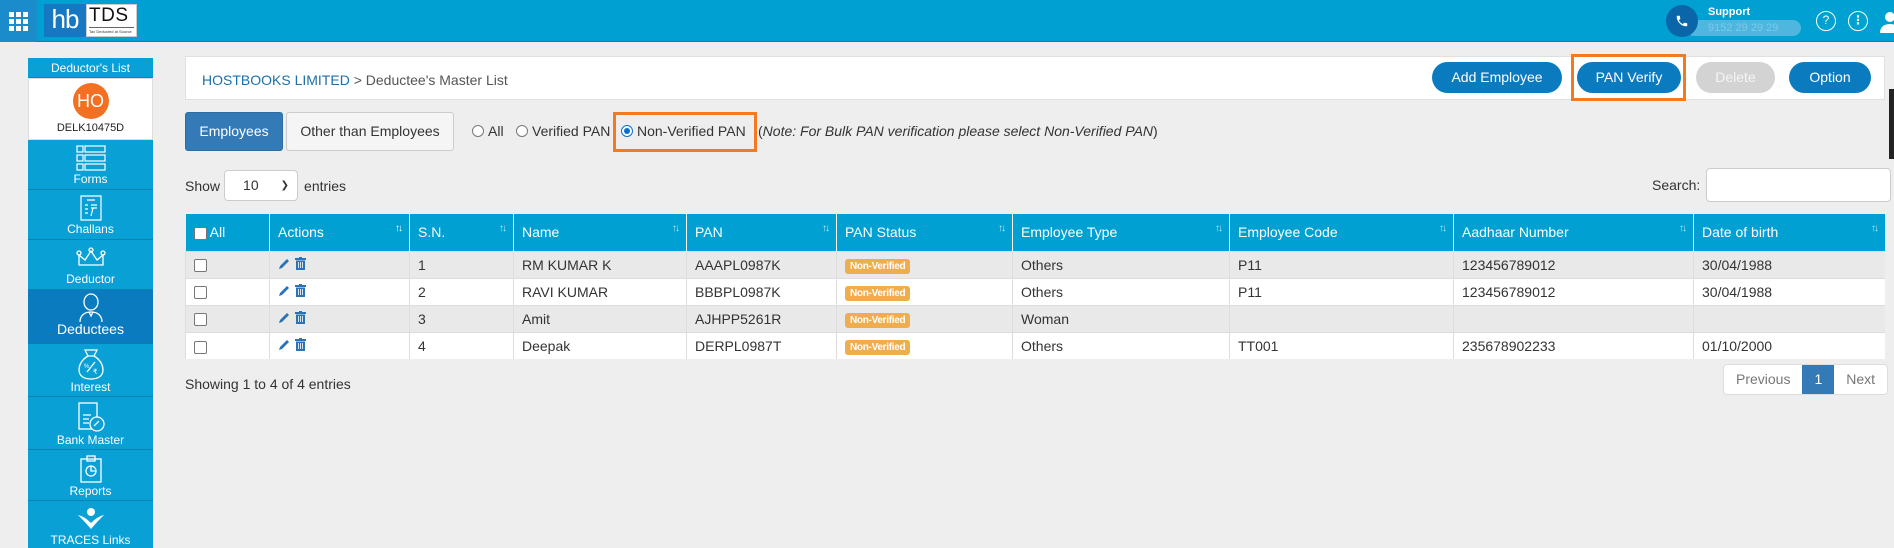 The width and height of the screenshot is (1894, 548). What do you see at coordinates (1799, 185) in the screenshot?
I see `search-input` at bounding box center [1799, 185].